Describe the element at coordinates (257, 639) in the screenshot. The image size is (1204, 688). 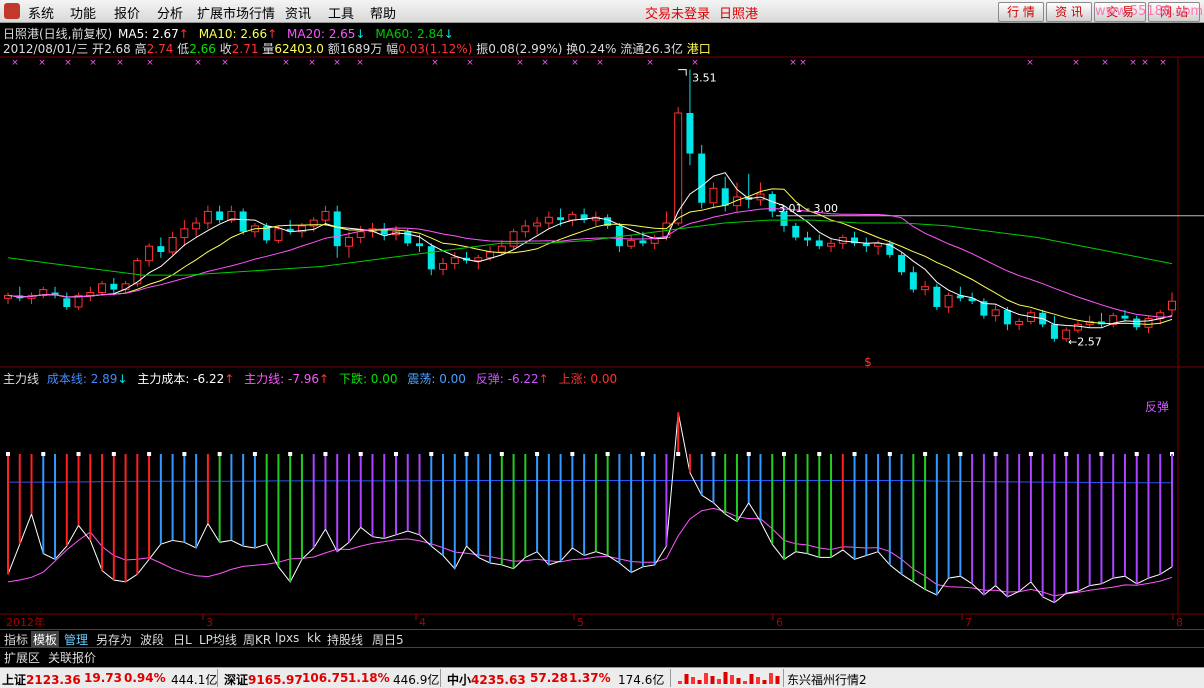
I see `tab-weekly-kr: 周KR` at that location.